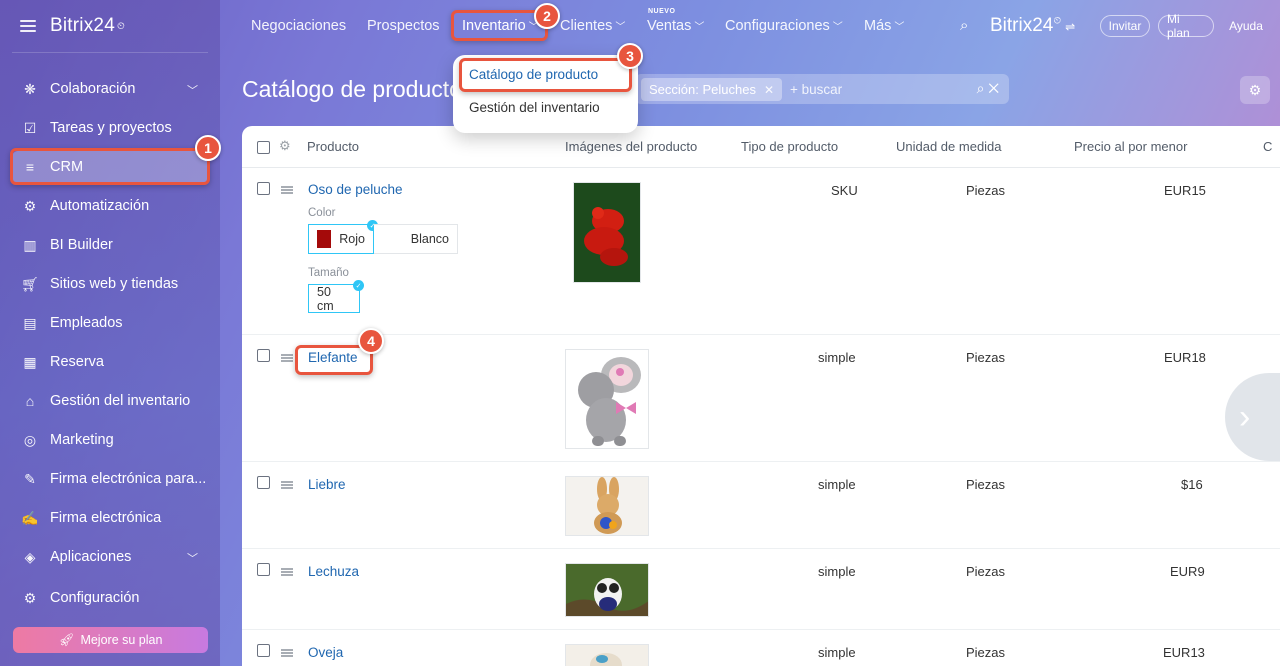 This screenshot has height=666, width=1280. Describe the element at coordinates (110, 167) in the screenshot. I see `sidebar-item-crm: ≡ CRM` at that location.